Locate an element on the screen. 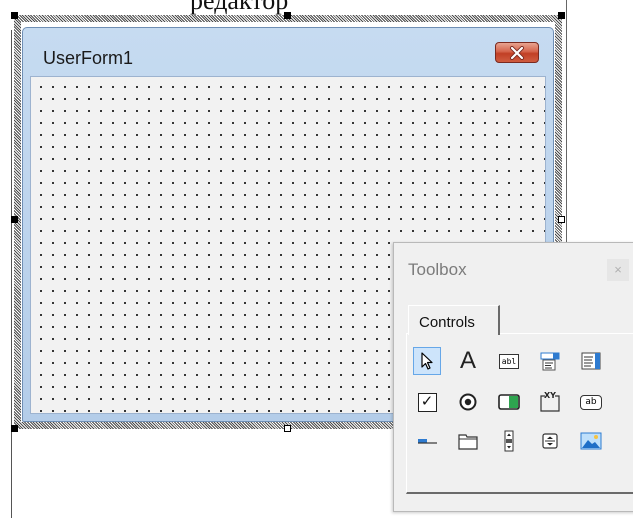 This screenshot has width=633, height=518. resize-handle-top-center is located at coordinates (287, 15).